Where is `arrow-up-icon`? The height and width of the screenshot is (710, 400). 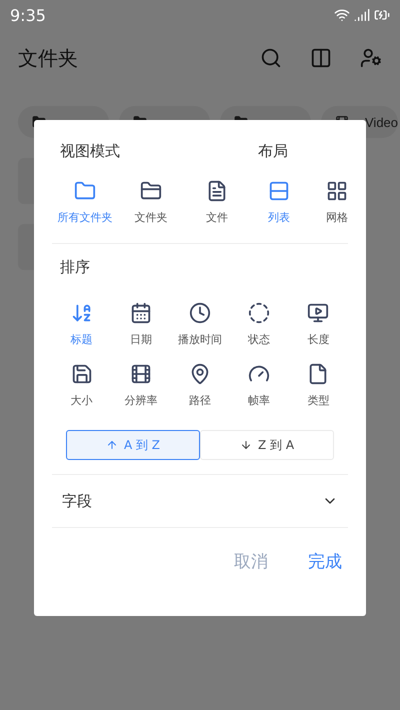
arrow-up-icon is located at coordinates (112, 445).